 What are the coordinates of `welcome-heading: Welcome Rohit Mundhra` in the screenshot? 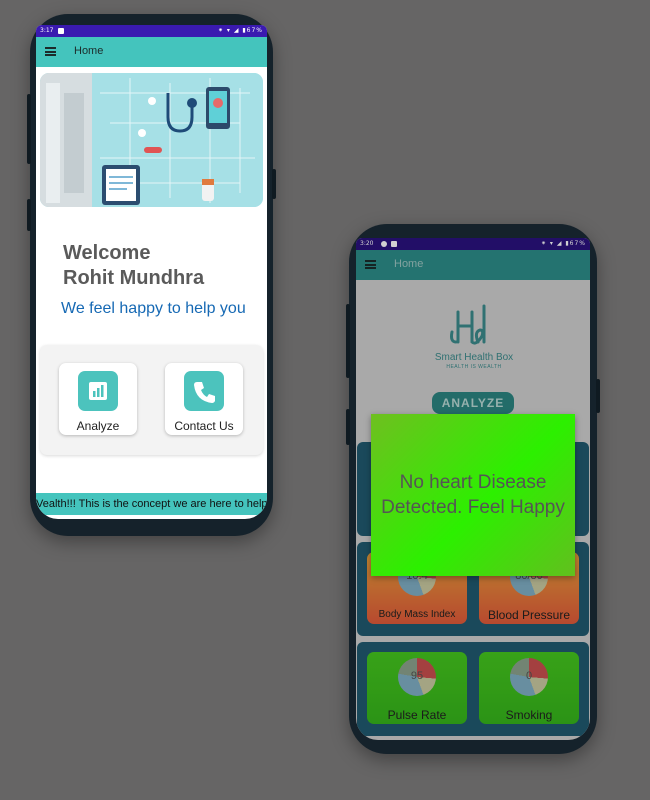 It's located at (133, 266).